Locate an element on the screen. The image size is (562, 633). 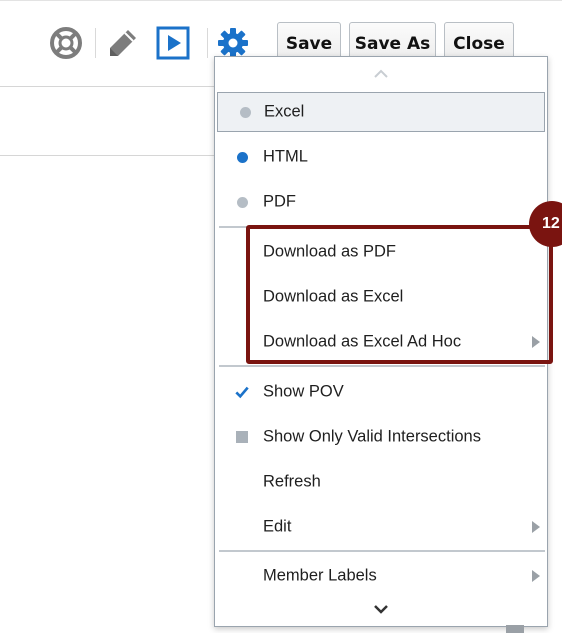
run-play-icon is located at coordinates (173, 43).